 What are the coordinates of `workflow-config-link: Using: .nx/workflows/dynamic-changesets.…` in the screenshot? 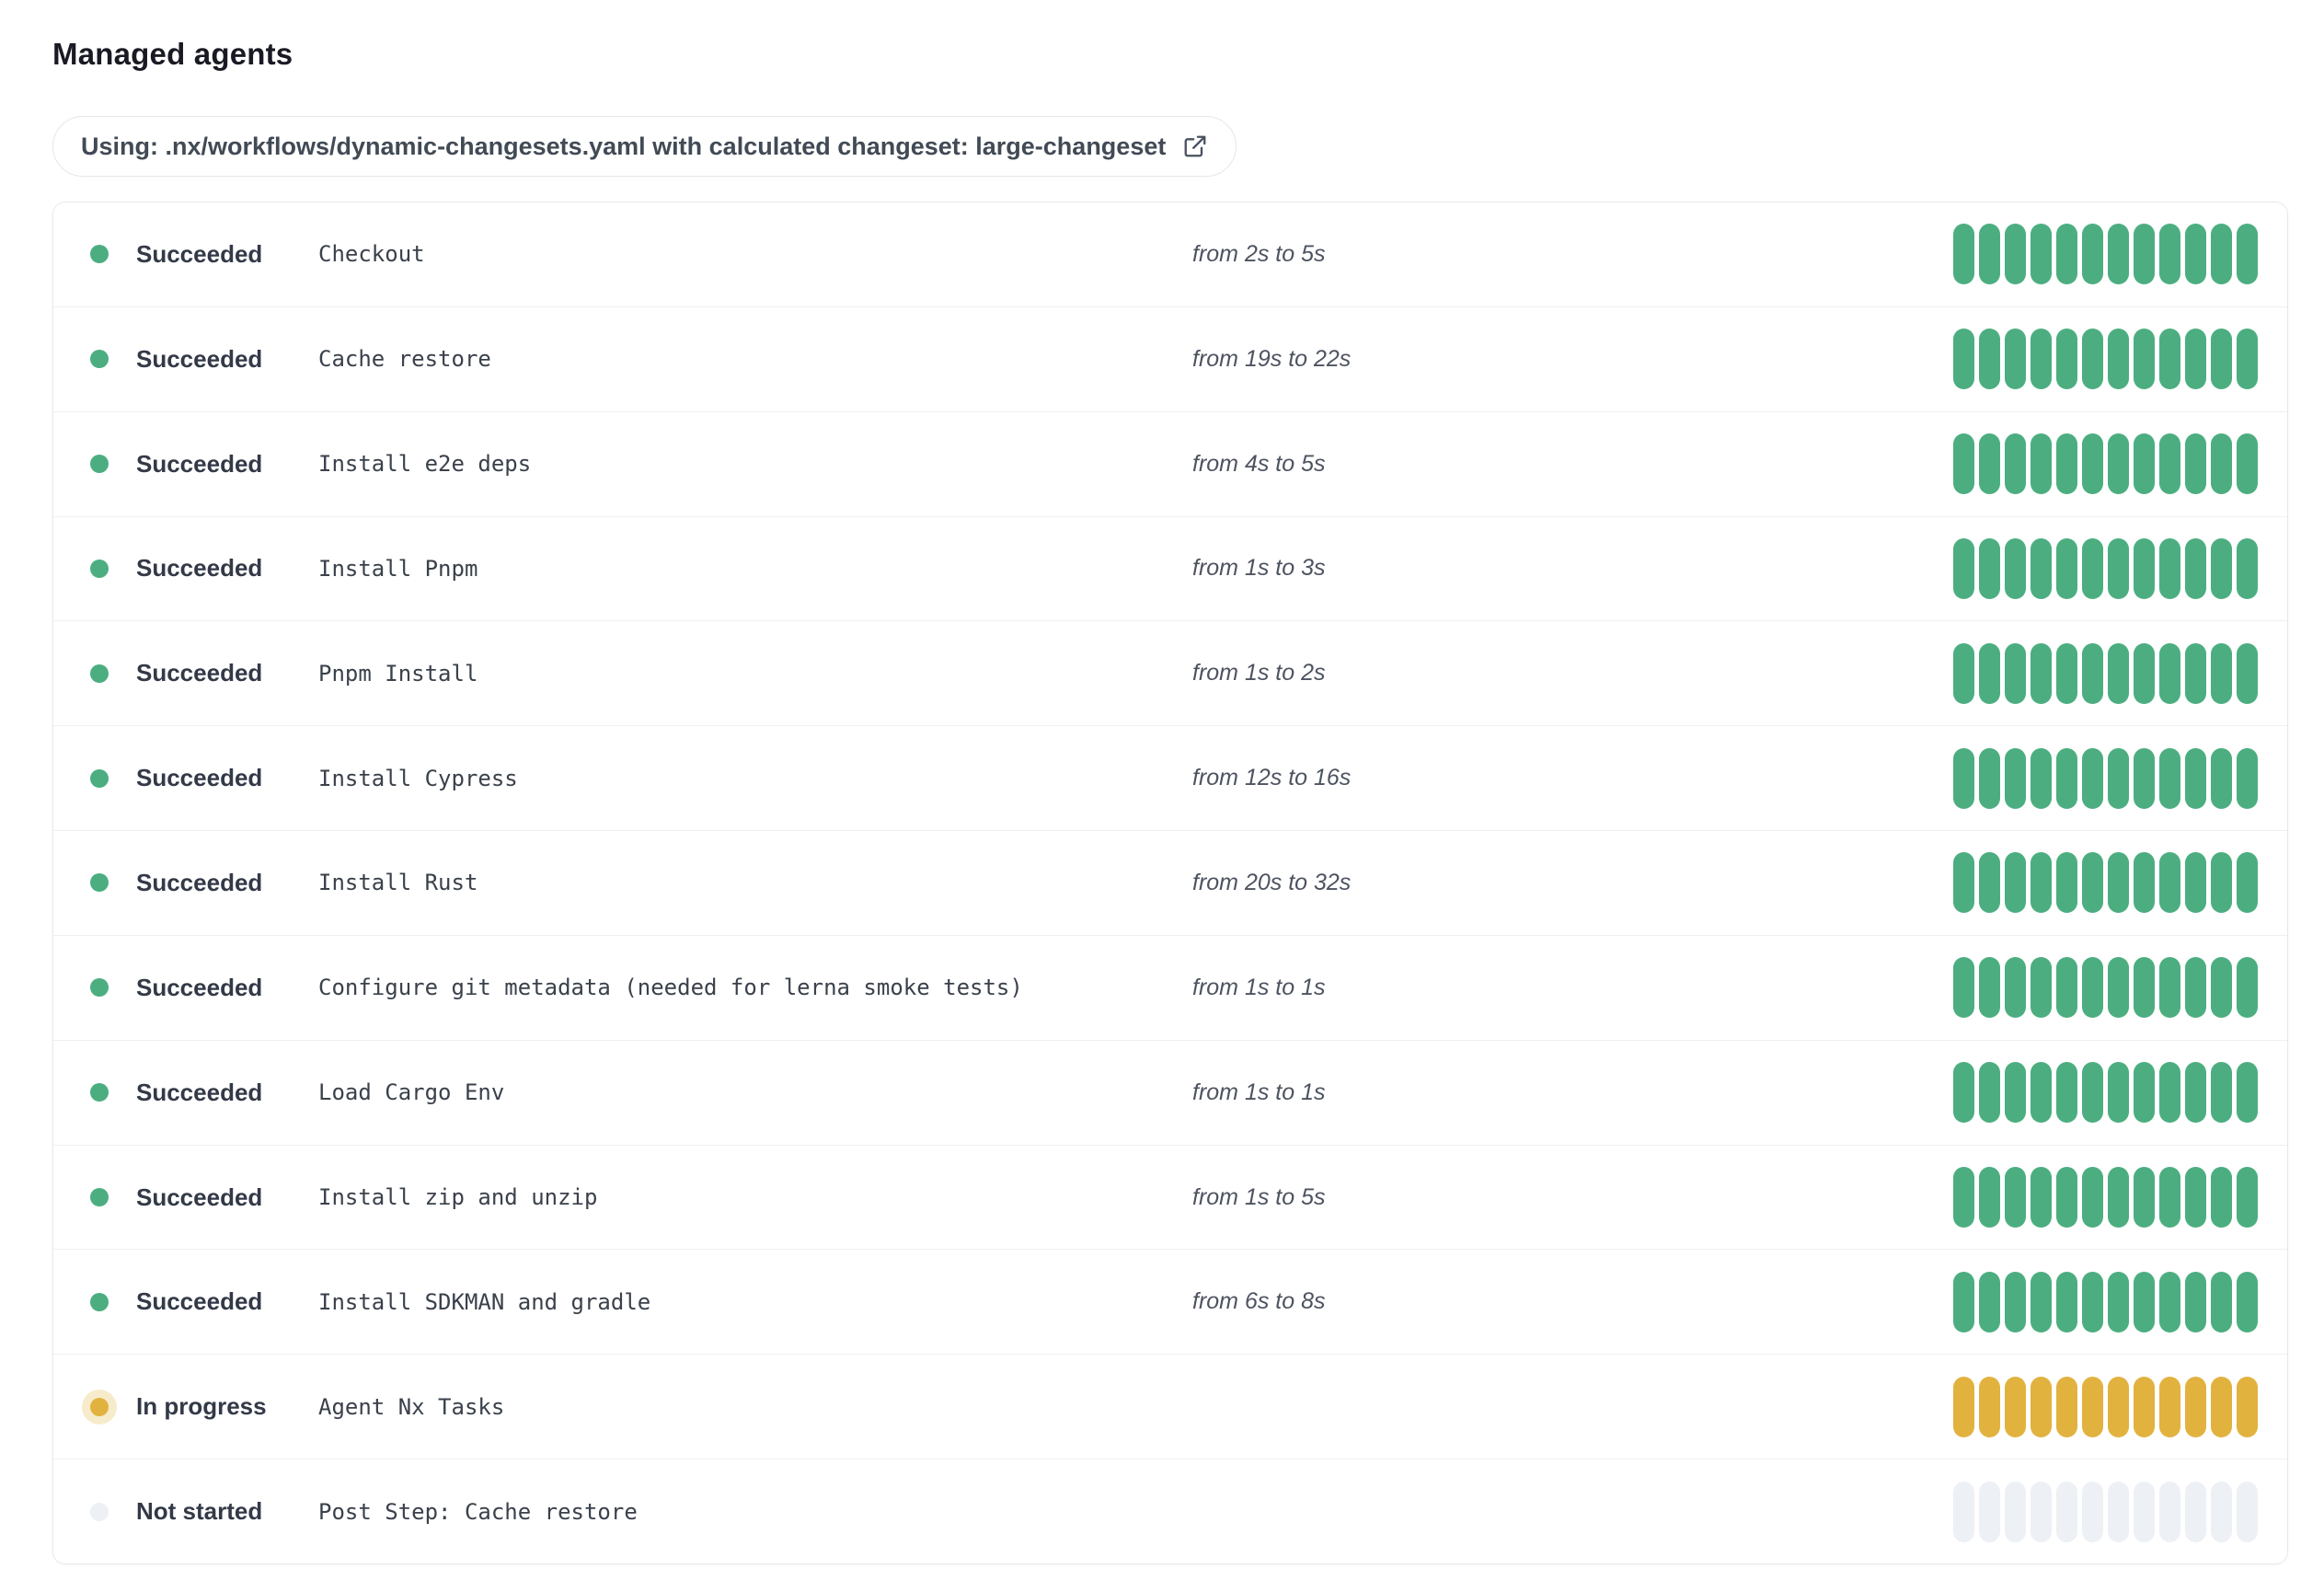 It's located at (644, 146).